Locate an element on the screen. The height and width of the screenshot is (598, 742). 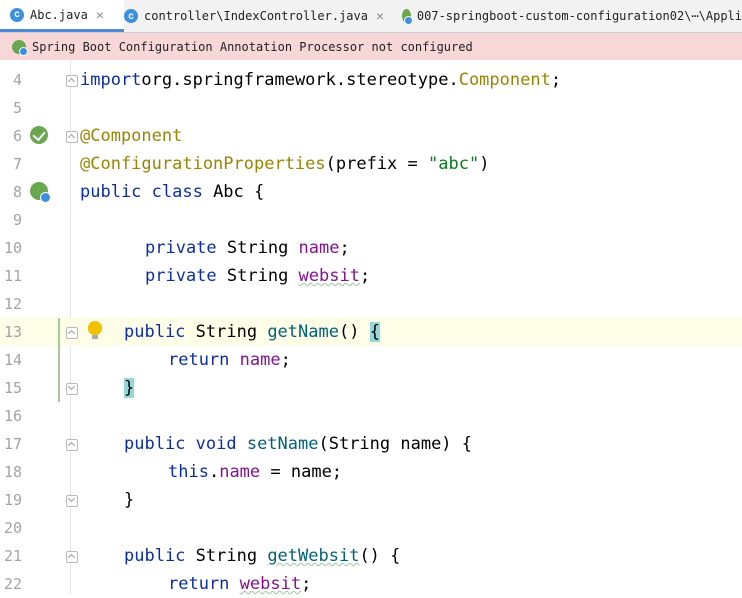
code-text: private String name; is located at coordinates (247, 248).